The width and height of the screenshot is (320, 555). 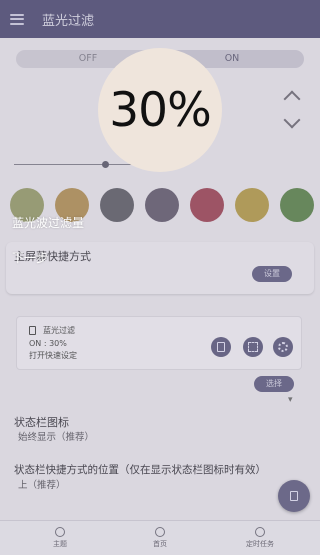 I want to click on filter-level-bubble: 30%, so click(x=160, y=110).